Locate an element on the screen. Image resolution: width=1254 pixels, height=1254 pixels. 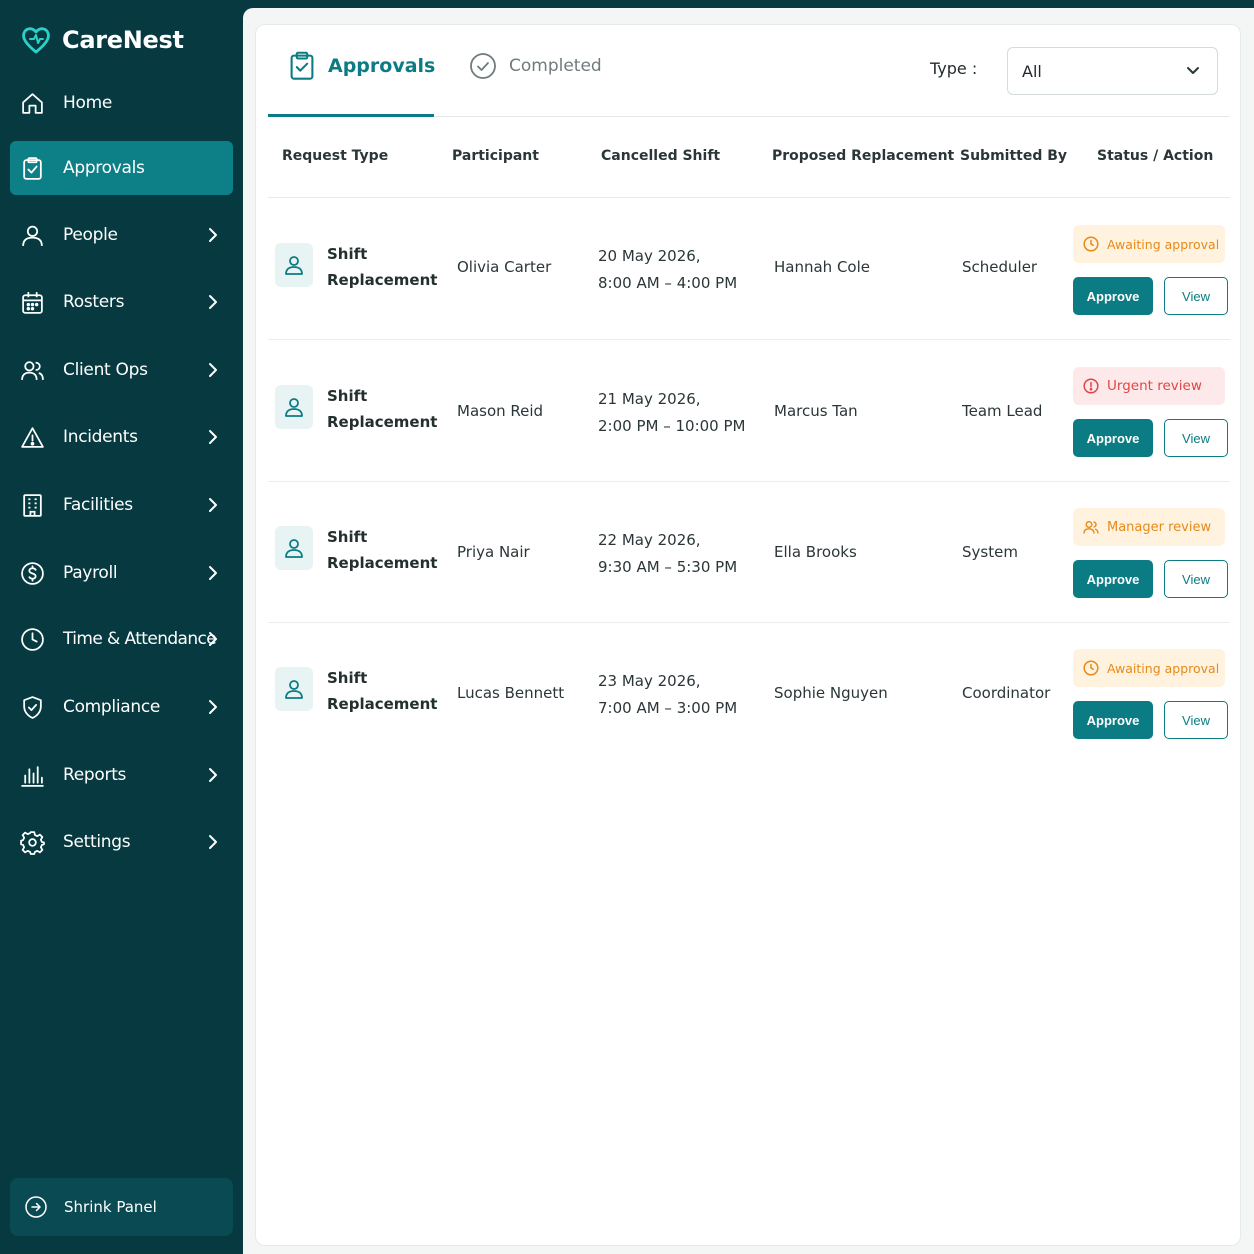
sidebar-item-client-ops: Client Ops is located at coordinates (121, 370).